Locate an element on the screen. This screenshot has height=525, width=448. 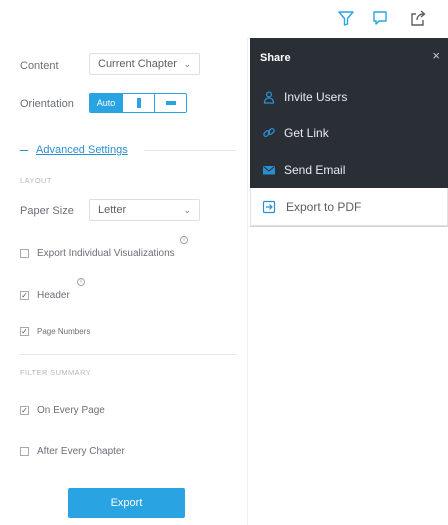
export-to-pdf-label: Export to PDF is located at coordinates (324, 207).